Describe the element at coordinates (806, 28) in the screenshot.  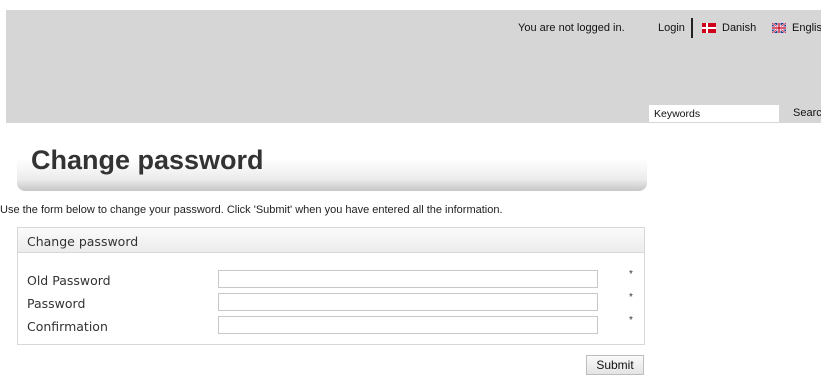
I see `language-english-label: English` at that location.